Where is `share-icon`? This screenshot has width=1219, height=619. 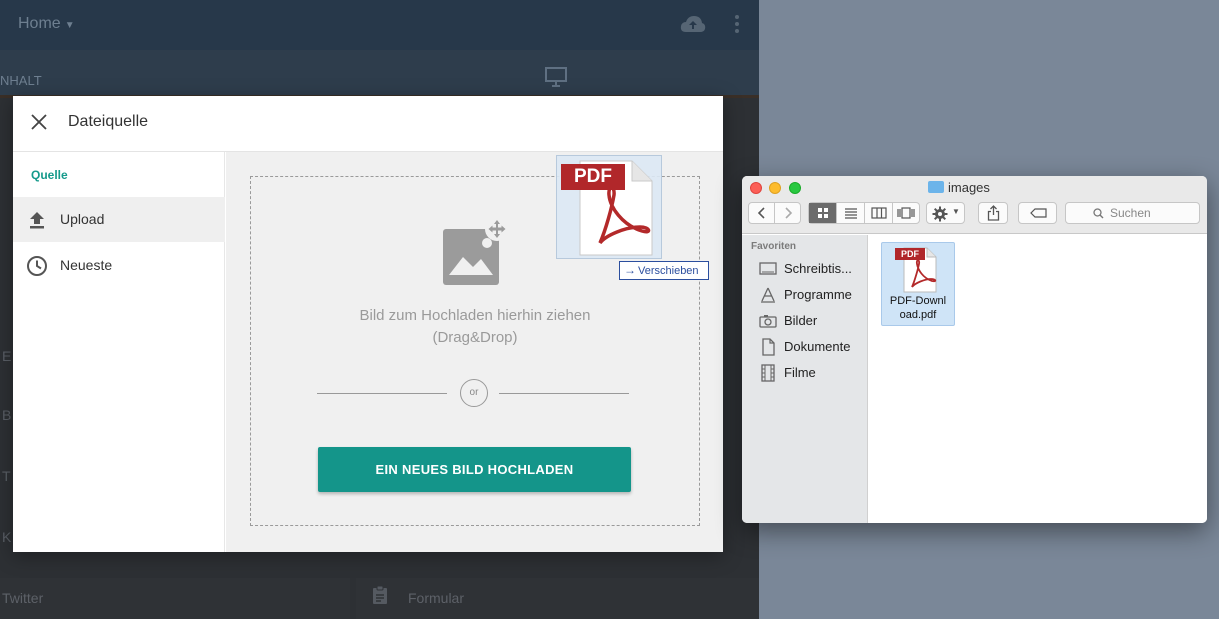
share-icon is located at coordinates (993, 213).